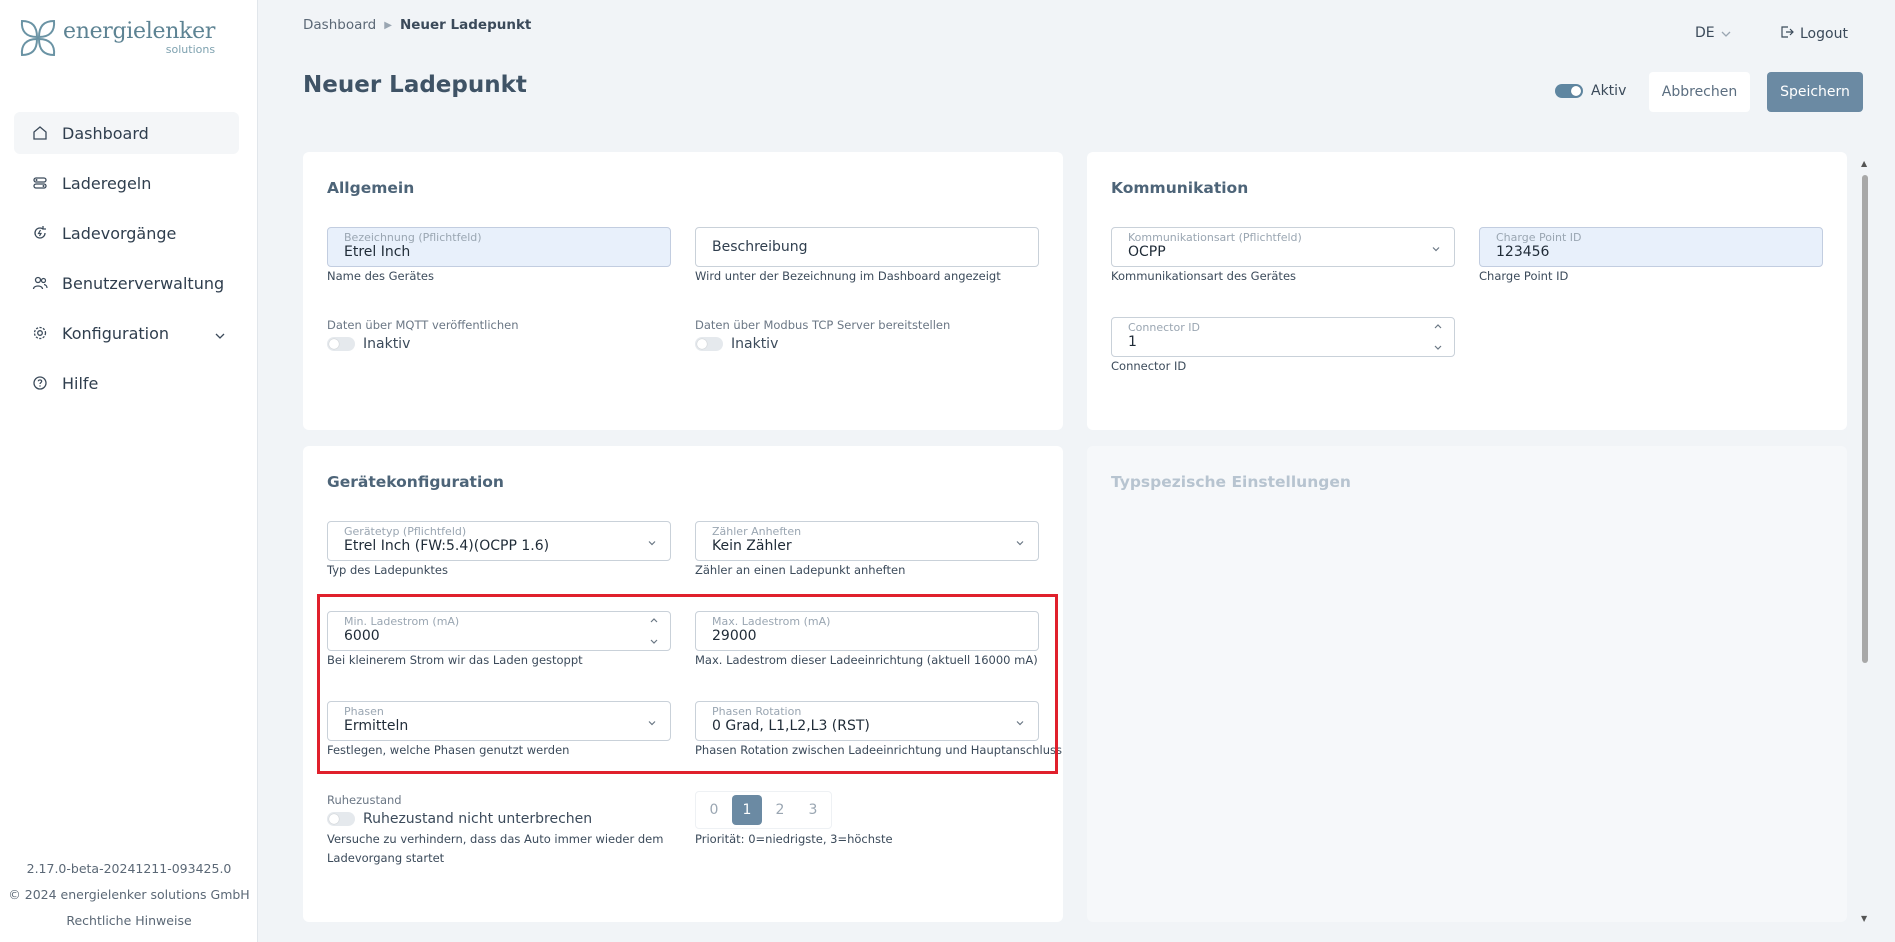 This screenshot has width=1895, height=942. I want to click on priority-option: 2, so click(780, 810).